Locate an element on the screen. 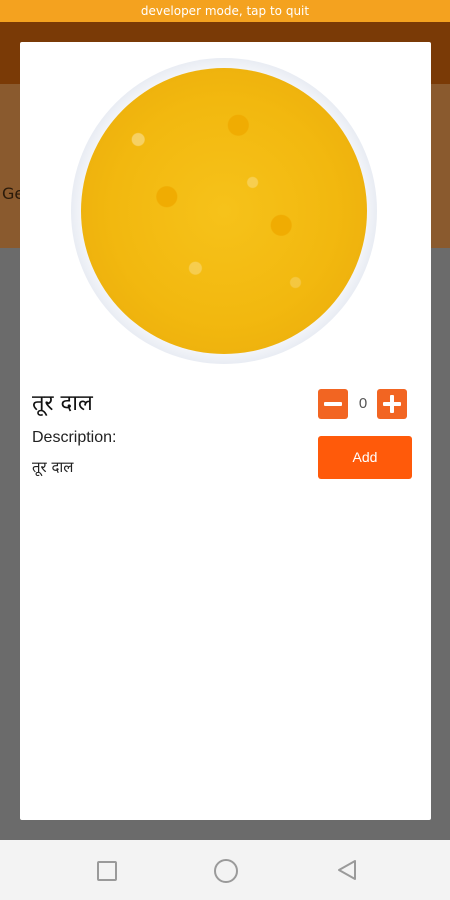 Image resolution: width=450 pixels, height=900 pixels. add-button: Add is located at coordinates (365, 457).